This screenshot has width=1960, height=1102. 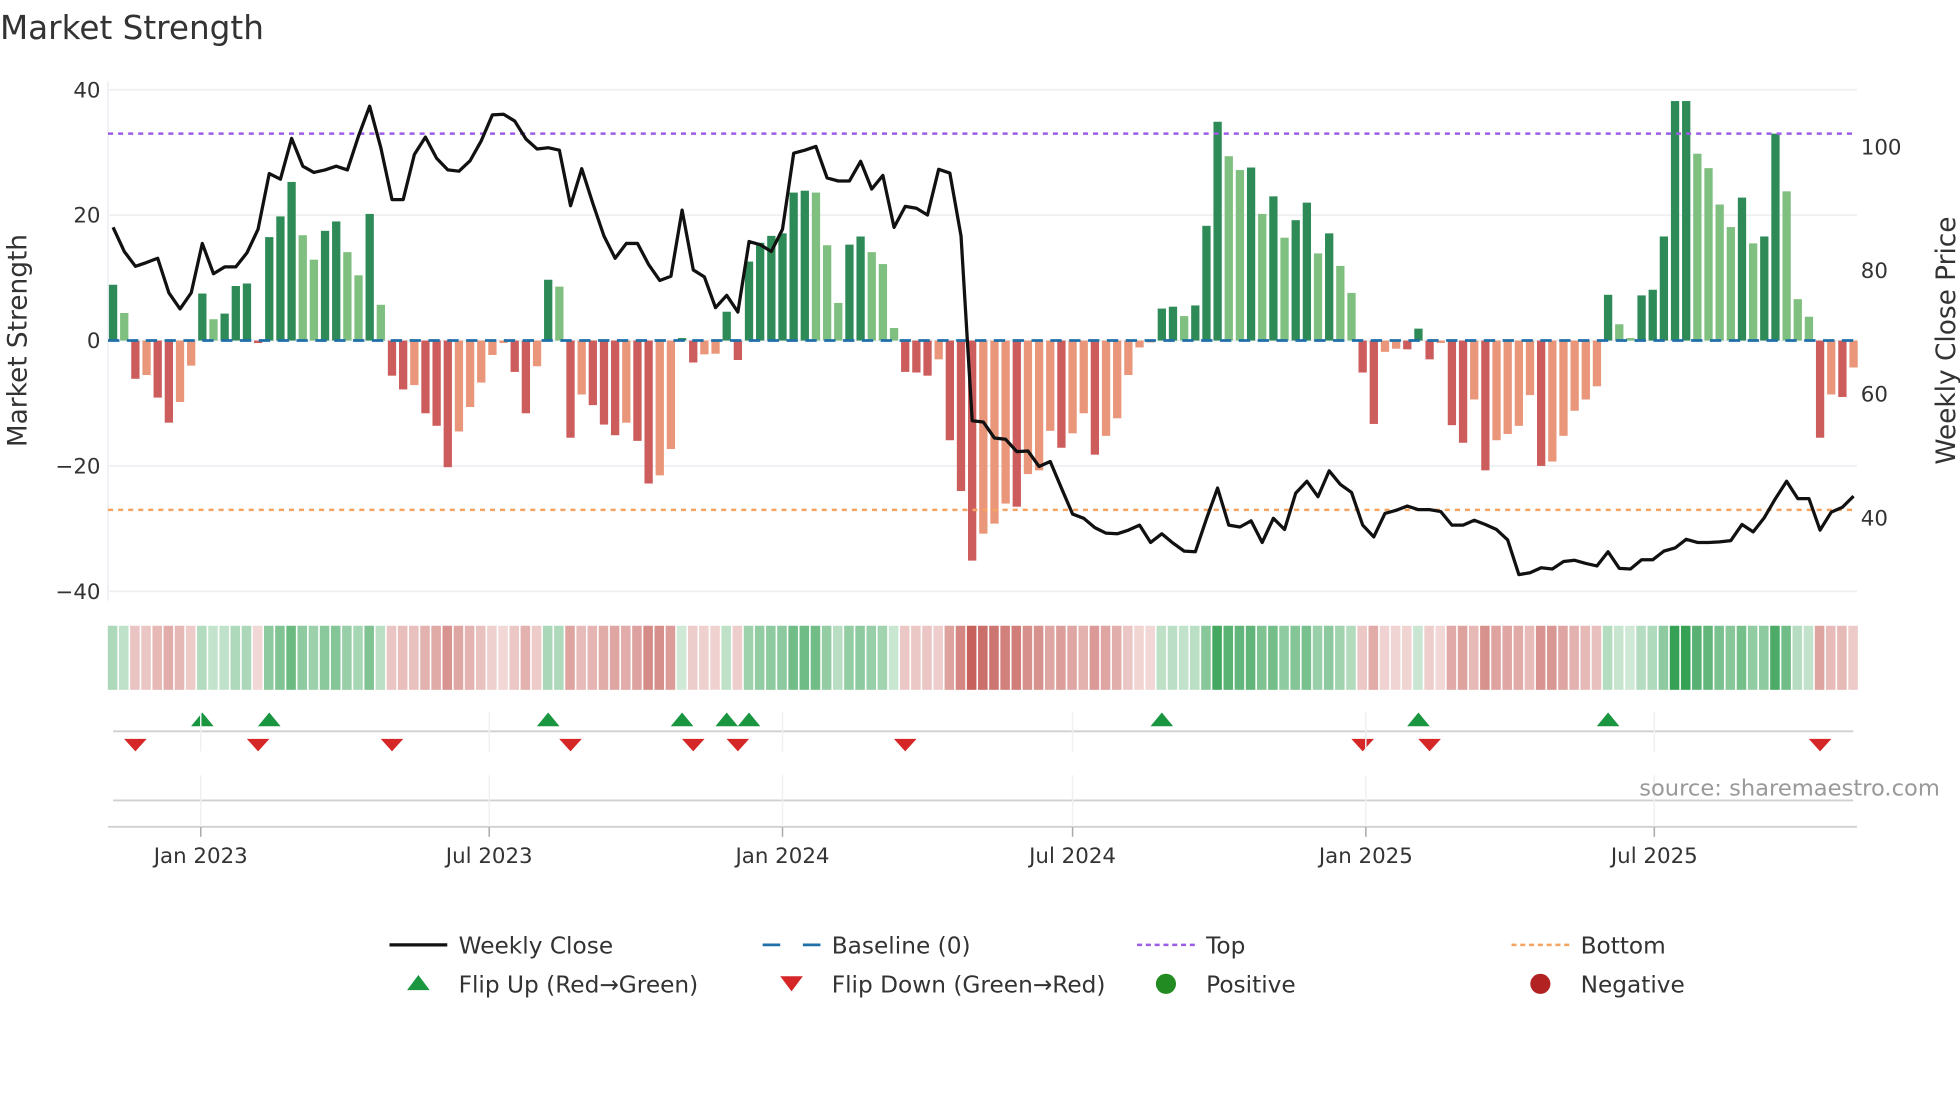 What do you see at coordinates (1633, 985) in the screenshot?
I see `legend-label: Negative` at bounding box center [1633, 985].